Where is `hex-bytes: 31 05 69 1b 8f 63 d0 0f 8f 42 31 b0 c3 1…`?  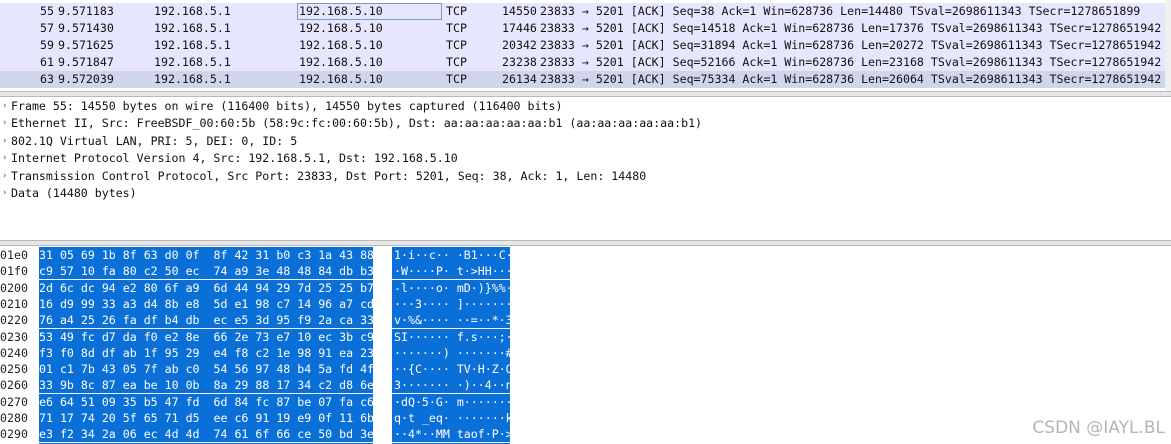
hex-bytes: 31 05 69 1b 8f 63 d0 0f 8f 42 31 b0 c3 1… is located at coordinates (206, 255).